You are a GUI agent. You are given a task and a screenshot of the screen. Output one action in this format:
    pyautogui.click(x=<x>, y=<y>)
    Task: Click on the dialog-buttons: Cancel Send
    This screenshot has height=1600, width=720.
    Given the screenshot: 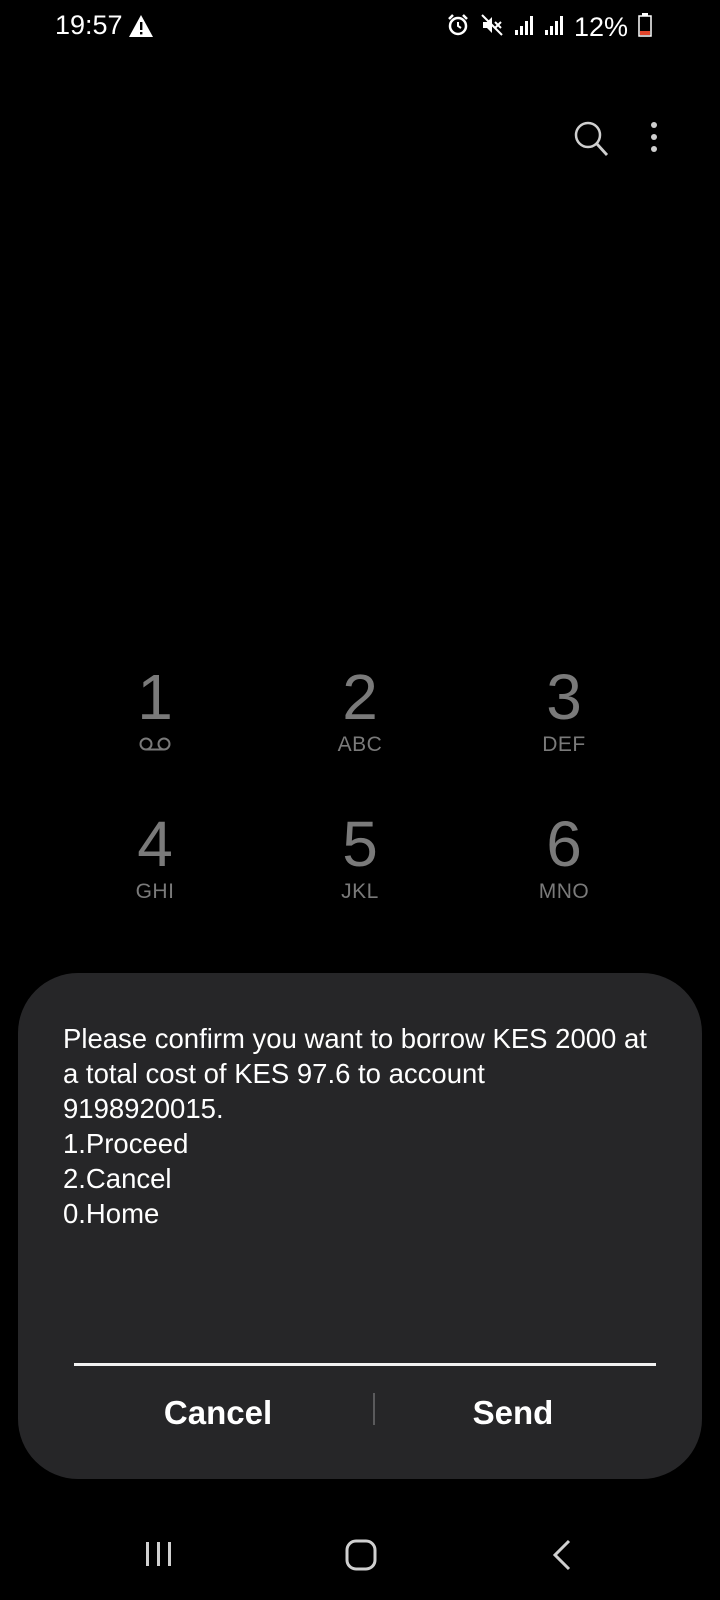 What is the action you would take?
    pyautogui.click(x=360, y=1413)
    